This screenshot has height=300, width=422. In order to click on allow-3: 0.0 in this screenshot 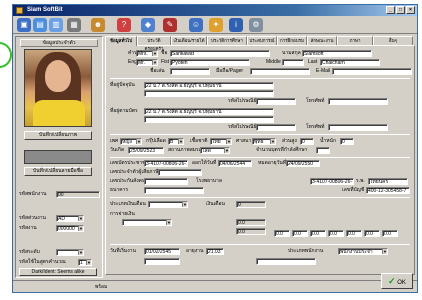, I will do `click(318, 233)`.